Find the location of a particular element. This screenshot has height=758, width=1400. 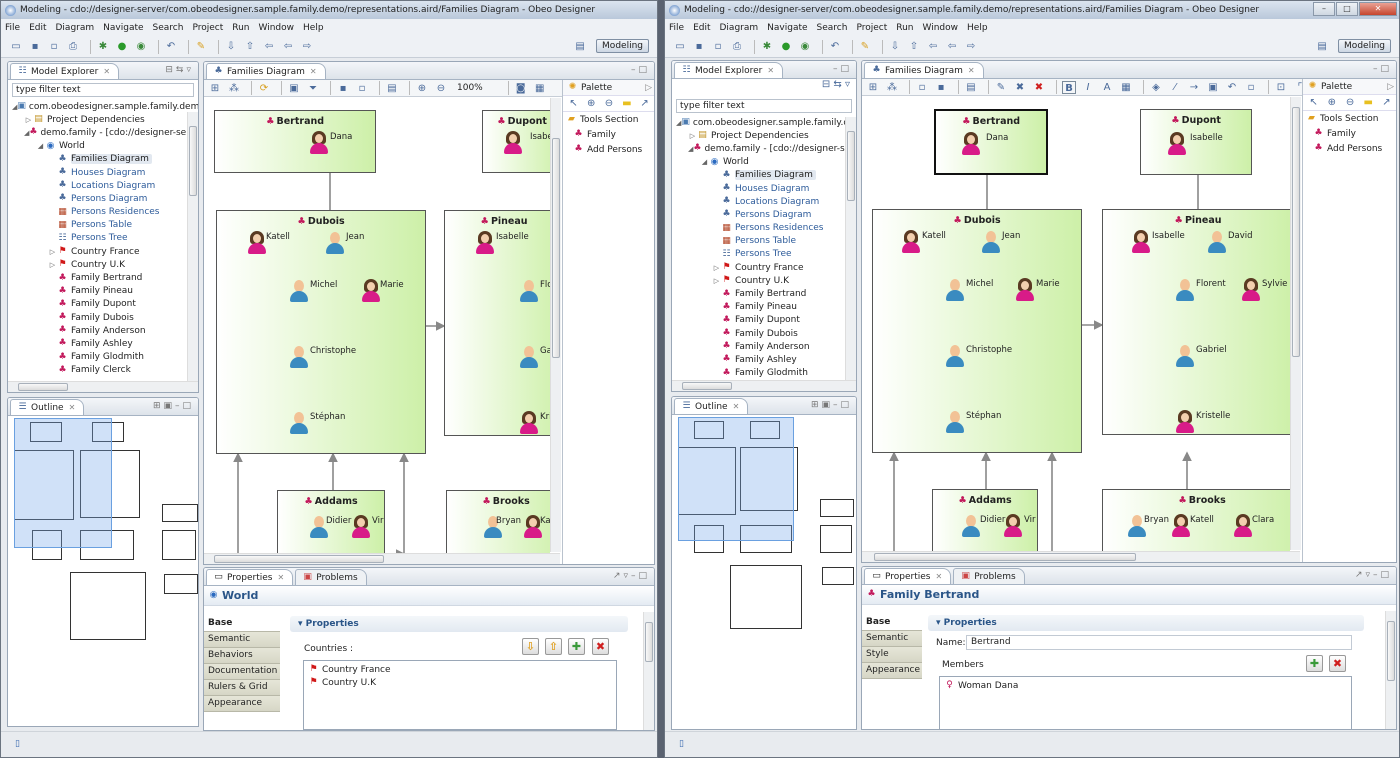

tree-item: ♣ Family Dupont is located at coordinates (105, 304).